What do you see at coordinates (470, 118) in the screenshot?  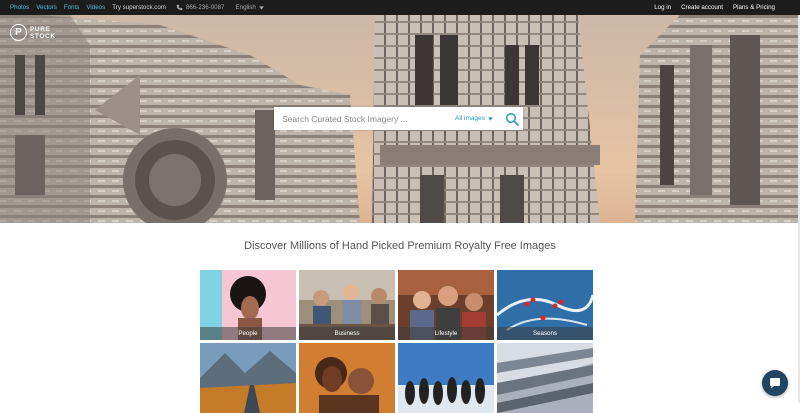 I see `image-type-filter-label: All images` at bounding box center [470, 118].